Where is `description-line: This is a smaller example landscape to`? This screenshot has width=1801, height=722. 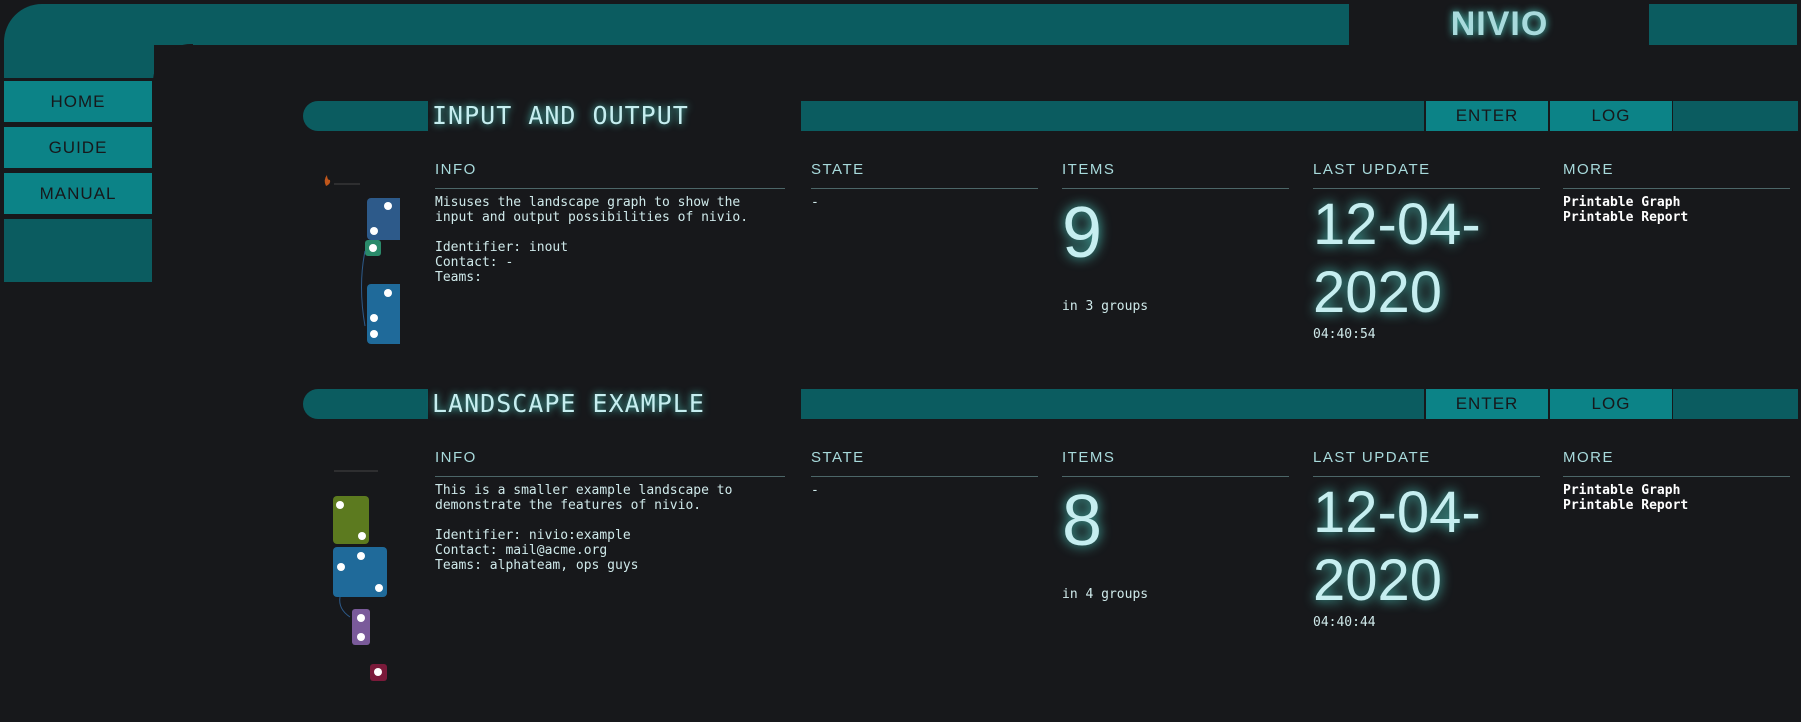 description-line: This is a smaller example landscape to is located at coordinates (584, 490).